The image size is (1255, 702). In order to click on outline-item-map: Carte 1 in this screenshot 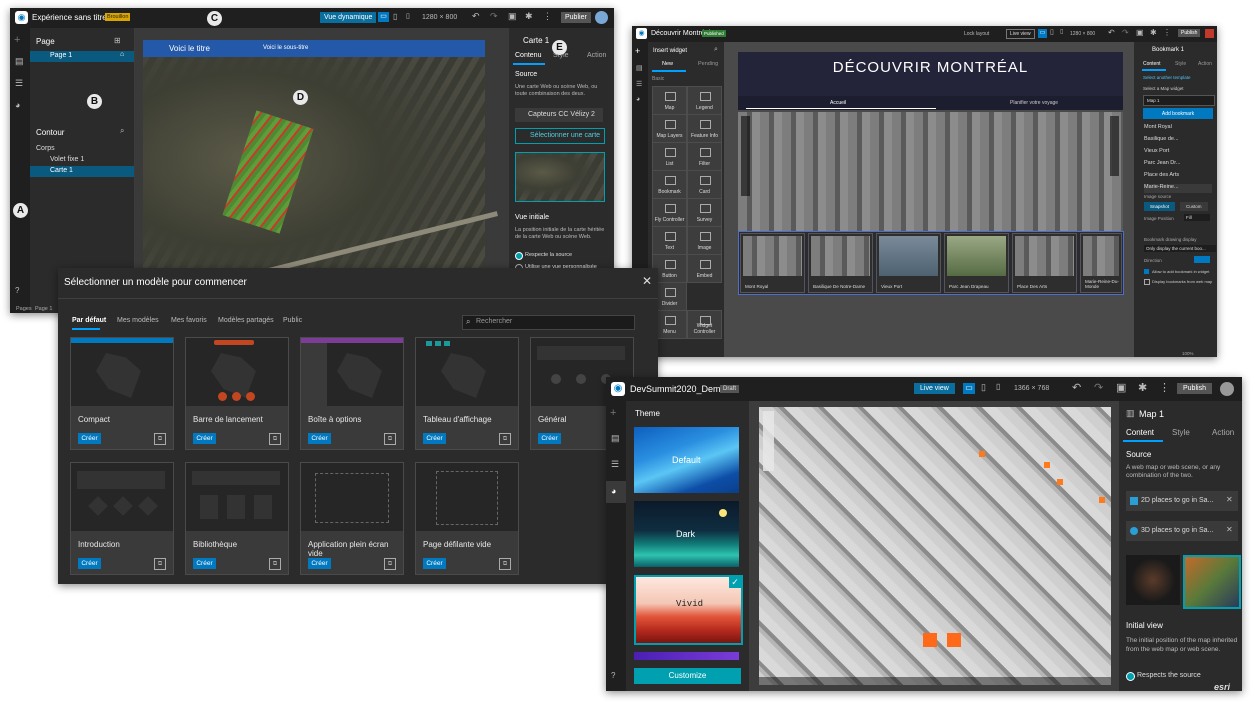, I will do `click(82, 171)`.